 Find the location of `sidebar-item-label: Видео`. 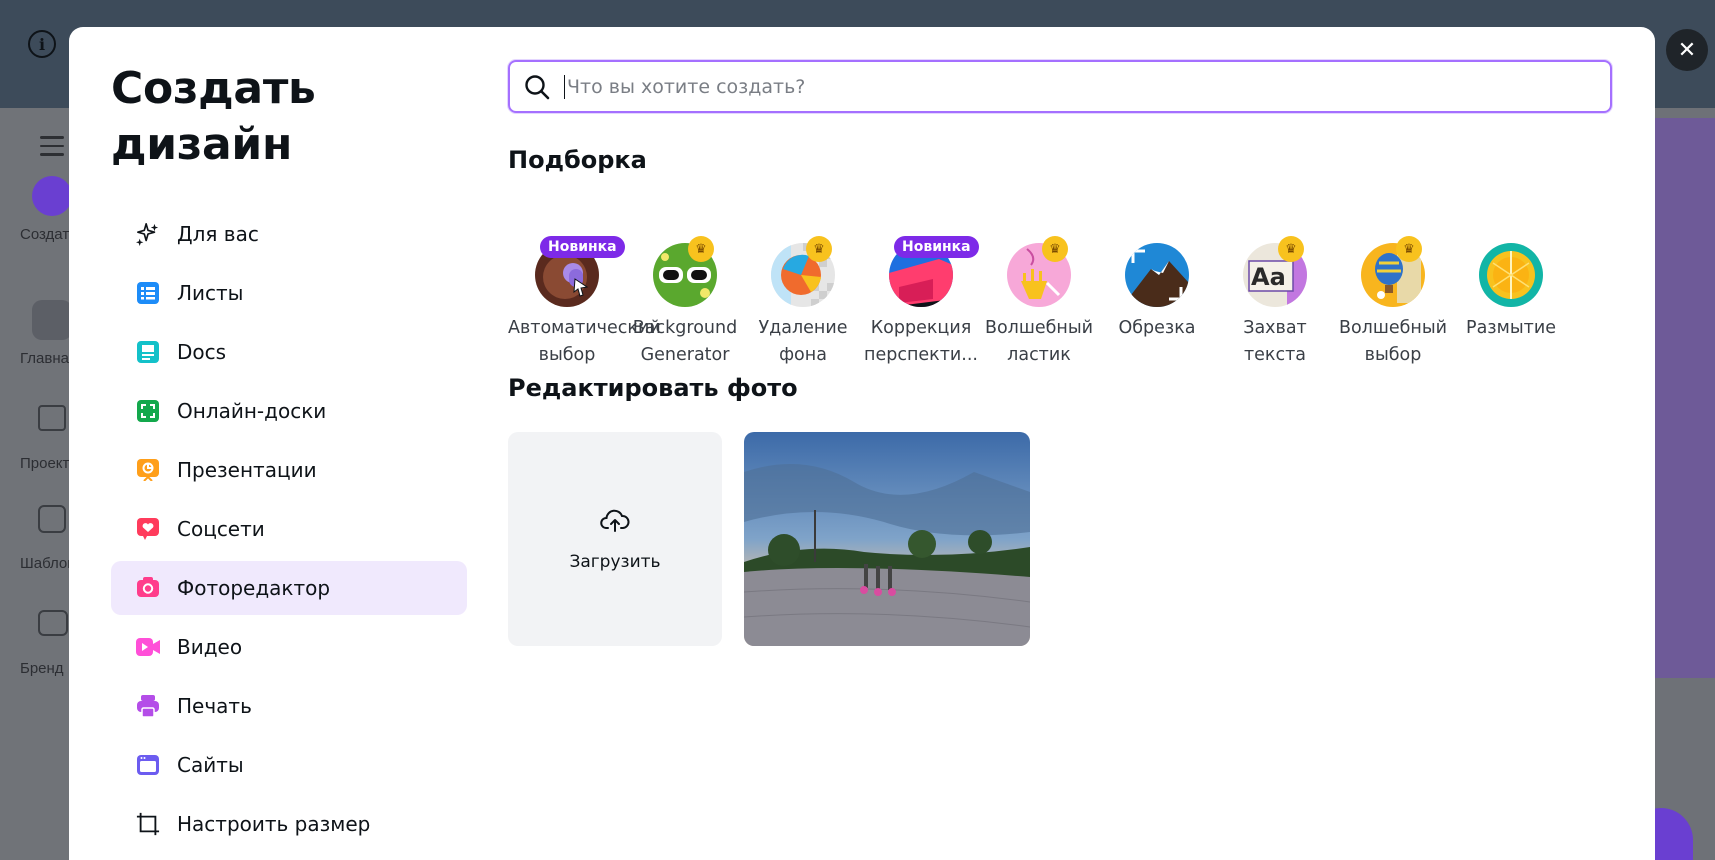

sidebar-item-label: Видео is located at coordinates (210, 647).